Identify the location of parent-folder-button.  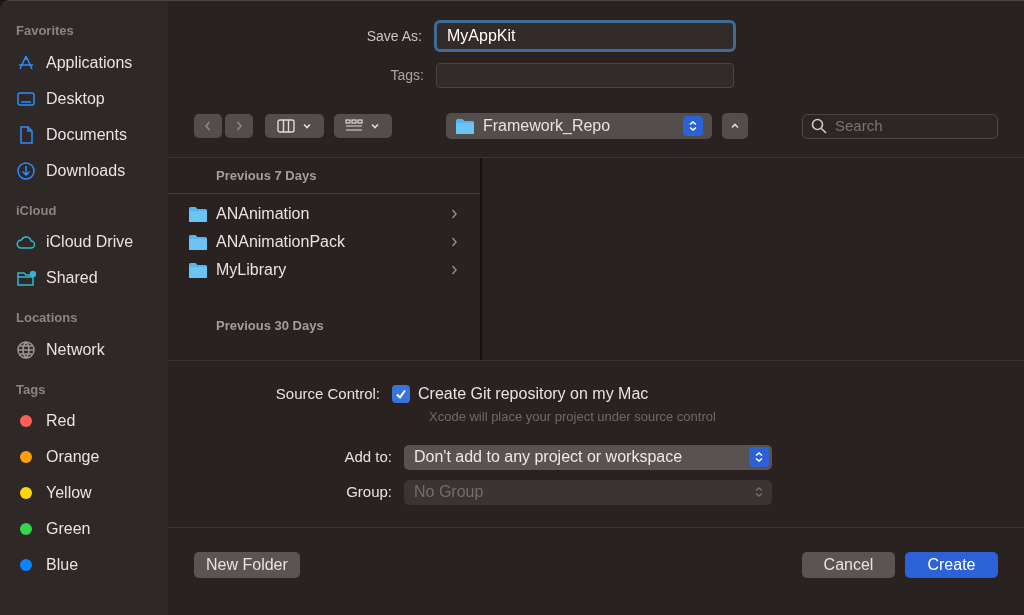
(735, 126).